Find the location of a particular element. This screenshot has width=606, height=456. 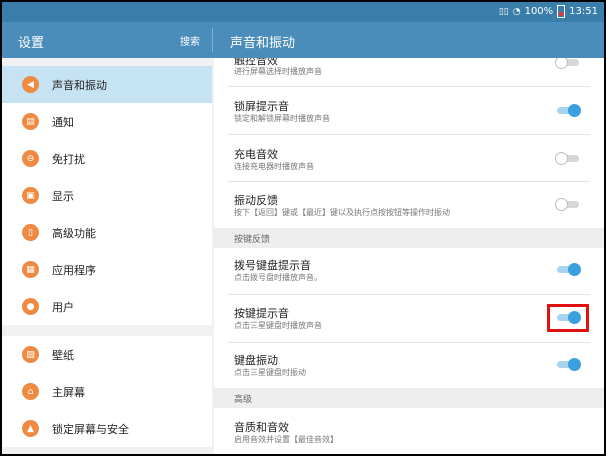

setting-keyboard-vibration: 键盘振动 点击三星键盘时振动 is located at coordinates (409, 366).